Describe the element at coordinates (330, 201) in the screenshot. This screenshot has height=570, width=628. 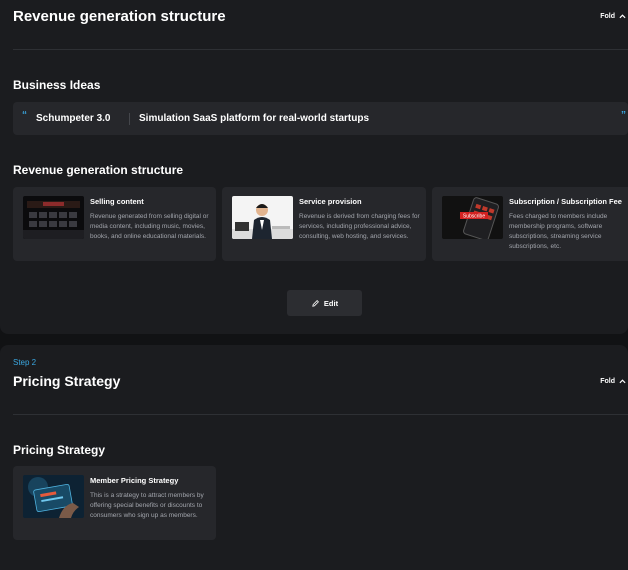
I see `card-title: Service provision` at that location.